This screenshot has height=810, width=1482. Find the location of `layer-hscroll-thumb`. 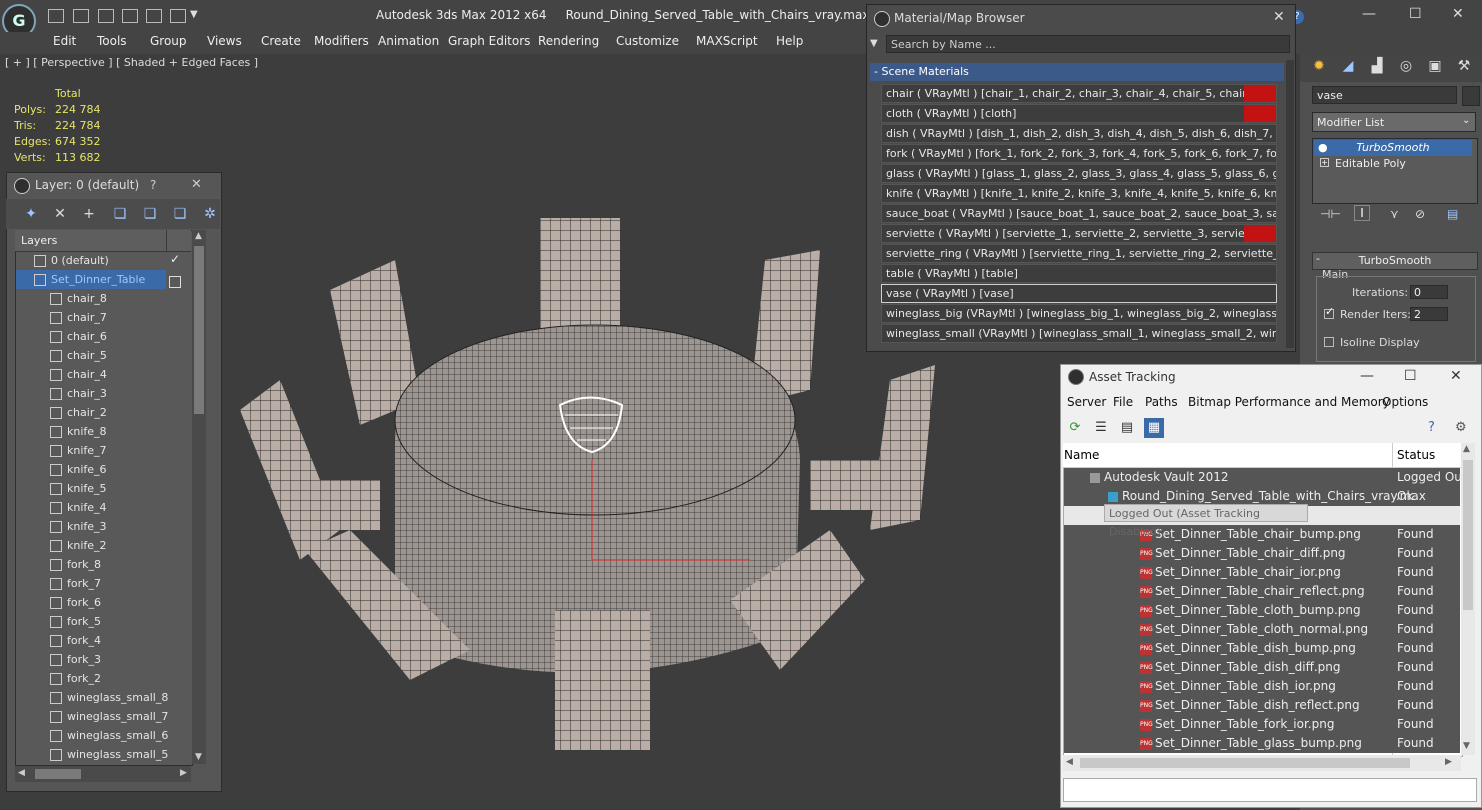

layer-hscroll-thumb is located at coordinates (58, 774).